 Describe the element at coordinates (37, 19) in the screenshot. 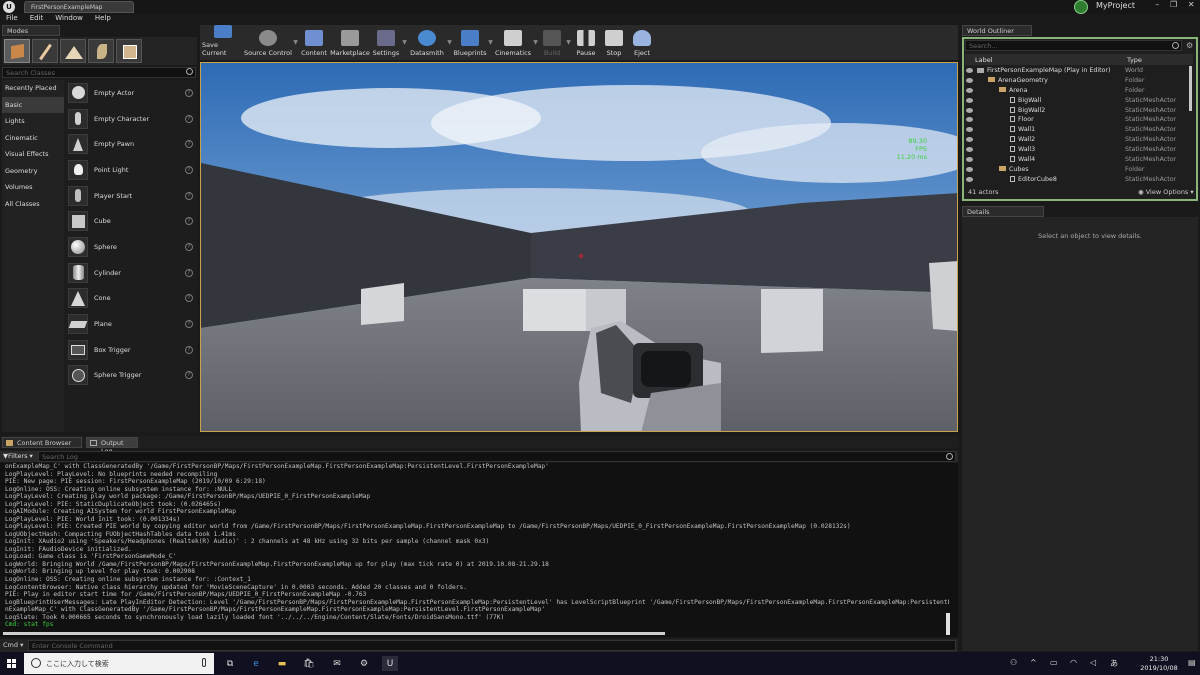

I see `menu-edit: Edit` at that location.